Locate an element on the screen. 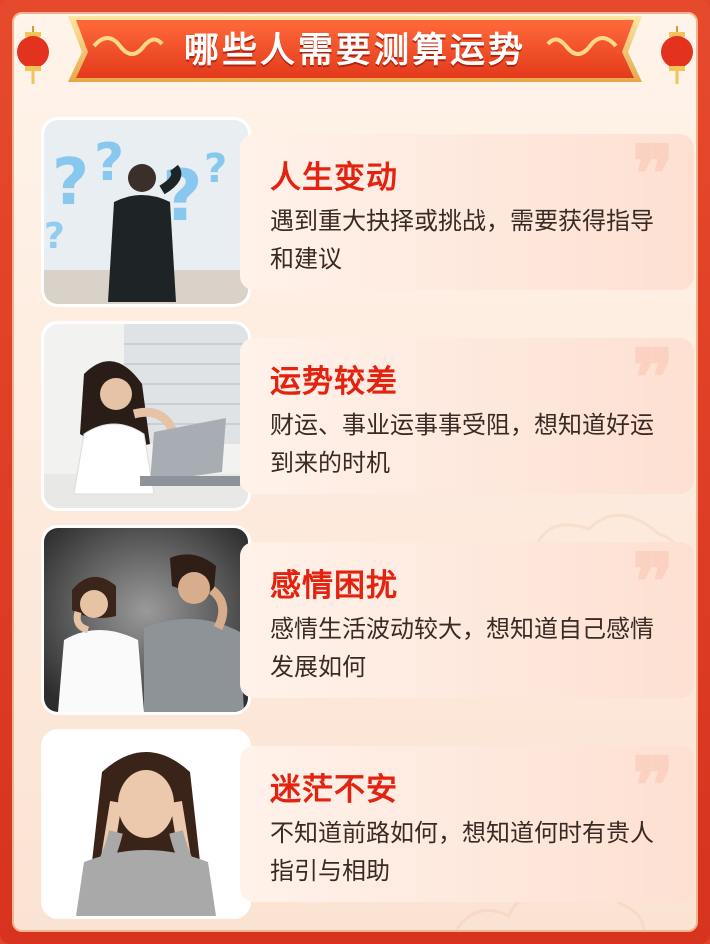 The height and width of the screenshot is (944, 710). card-description: 财运、事业运事事受阻，想知道好运到来的时机 is located at coordinates (462, 444).